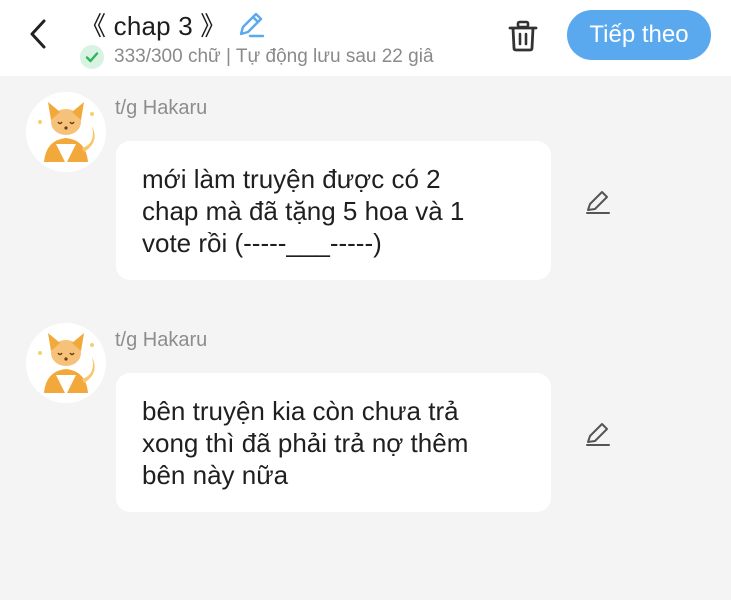 The image size is (731, 600). I want to click on back-button, so click(39, 34).